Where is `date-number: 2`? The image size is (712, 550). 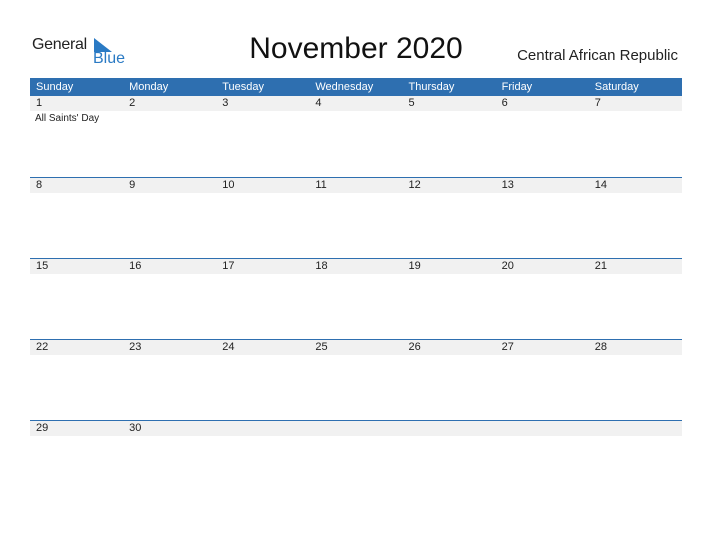
date-number: 2 is located at coordinates (132, 103).